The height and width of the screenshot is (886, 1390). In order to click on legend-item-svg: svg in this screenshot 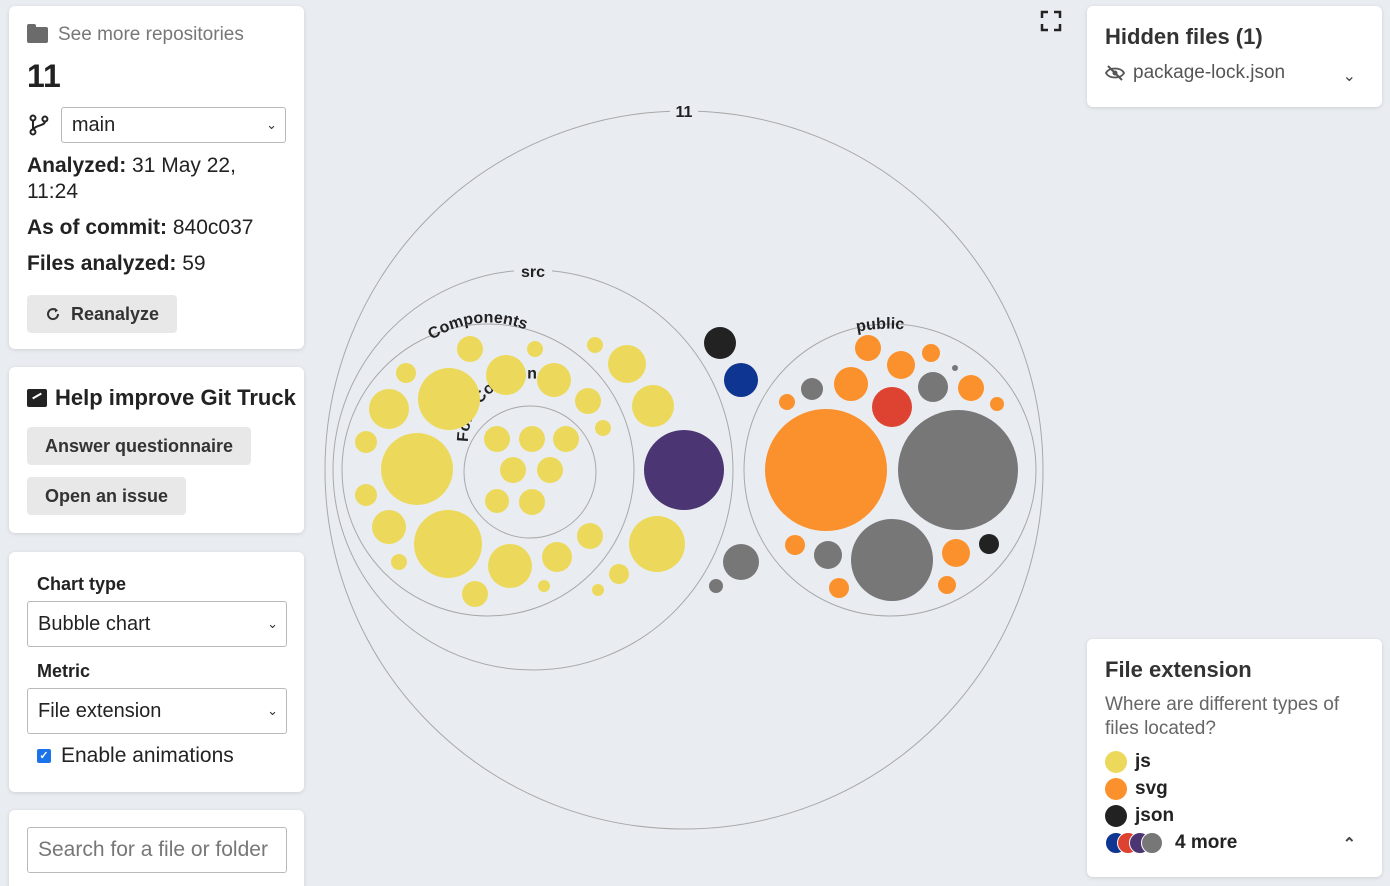, I will do `click(1234, 789)`.